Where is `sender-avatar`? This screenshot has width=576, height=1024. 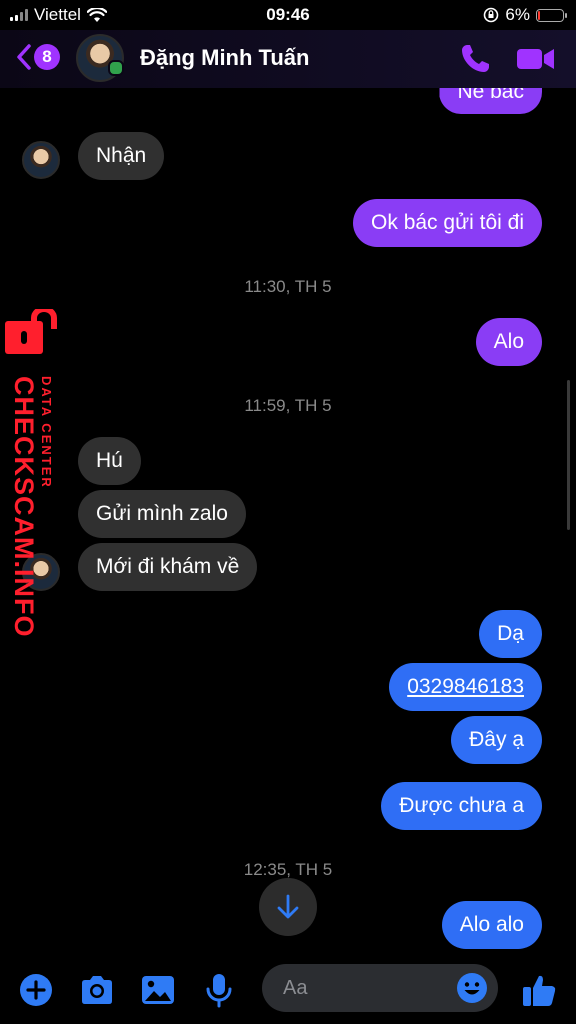
sender-avatar is located at coordinates (41, 160).